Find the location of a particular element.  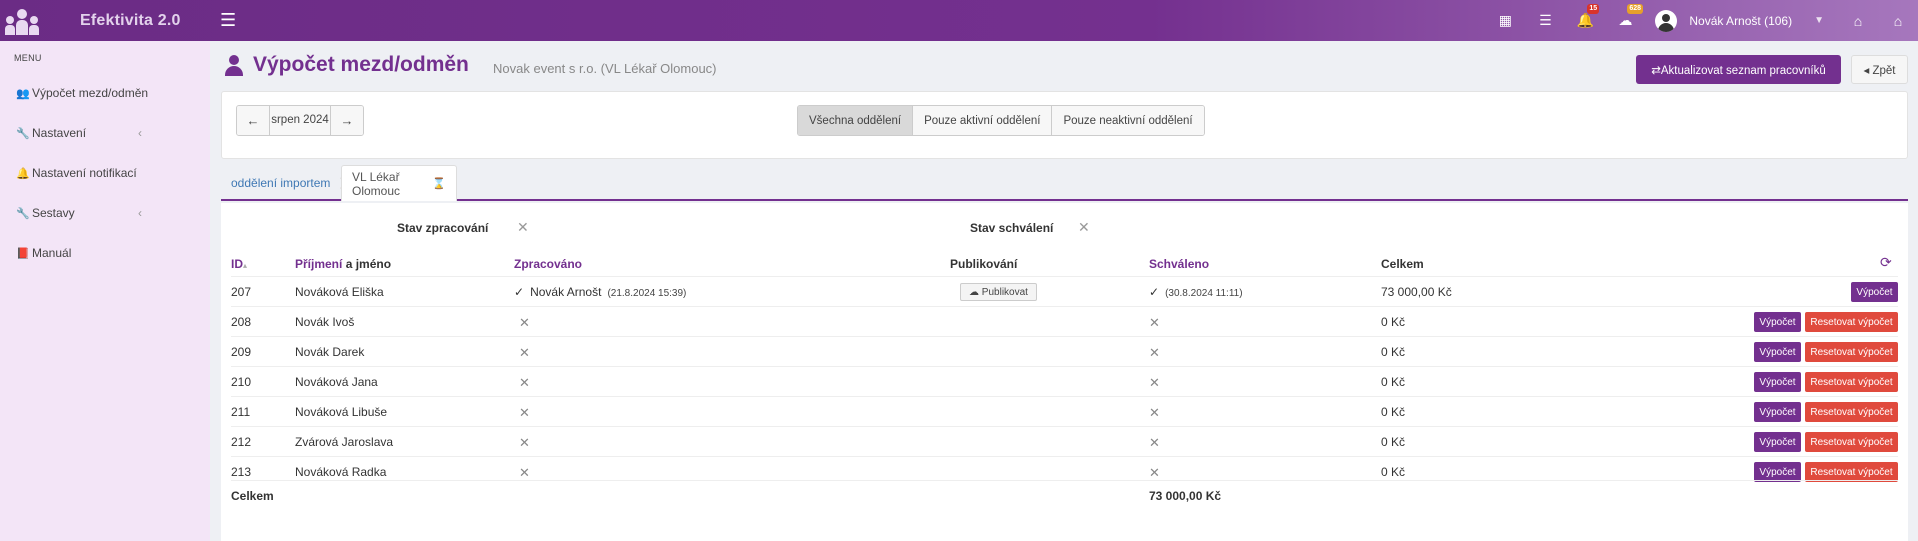

update-employees-button: ⇄Aktualizovat seznam pracovníků is located at coordinates (1738, 69).